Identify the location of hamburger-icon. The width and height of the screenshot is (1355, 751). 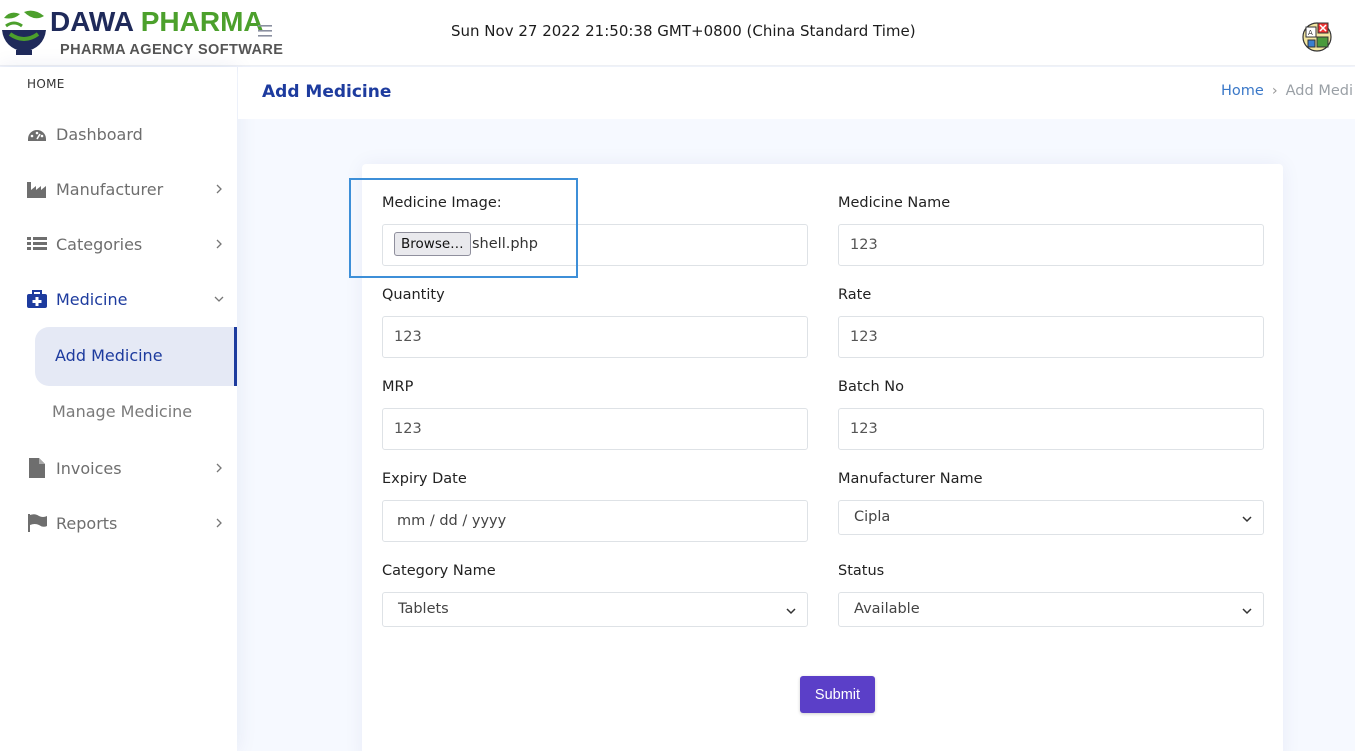
(266, 31).